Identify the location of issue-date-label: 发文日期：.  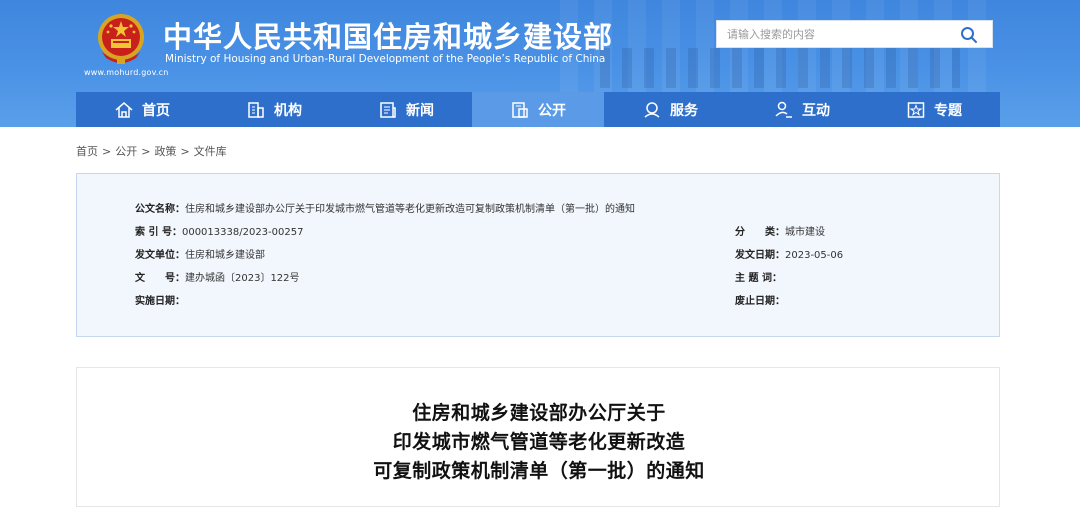
(760, 255).